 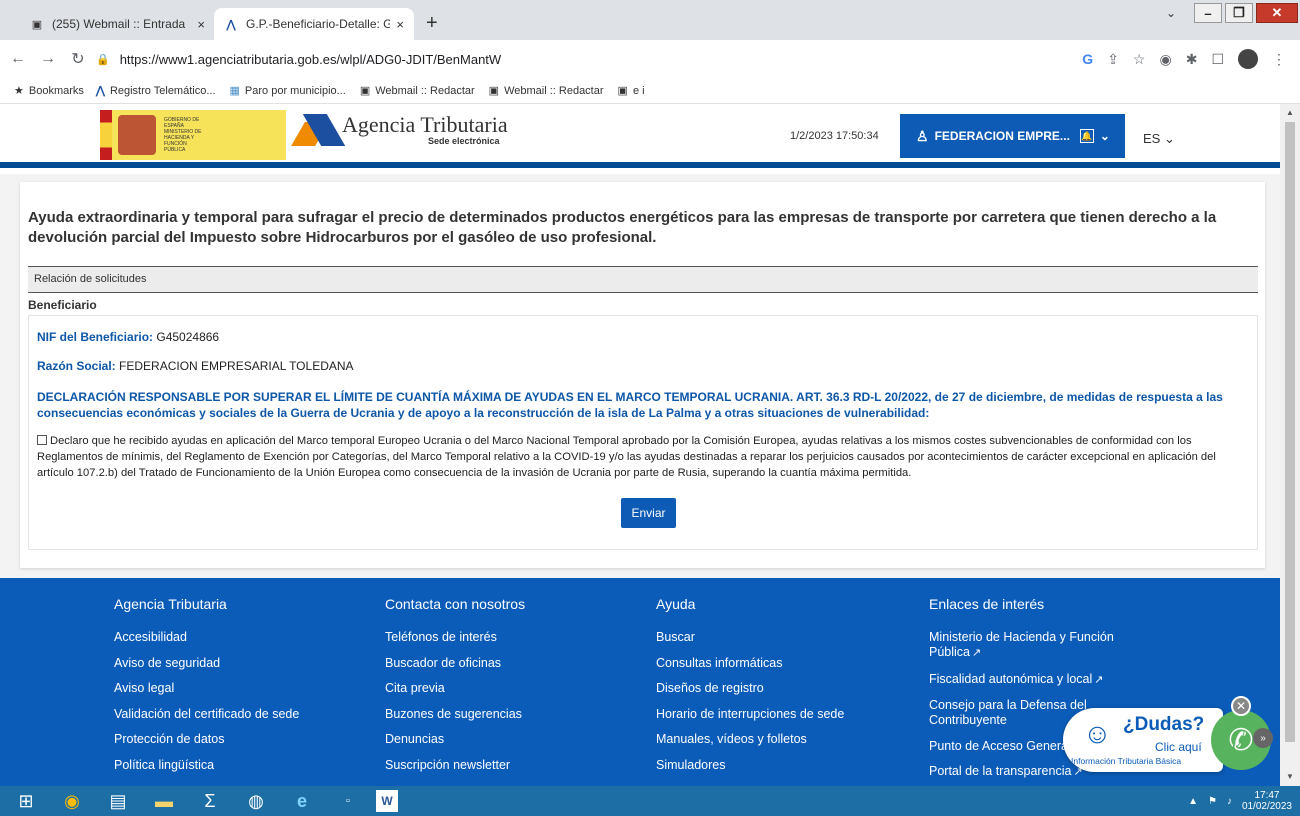 I want to click on file-icon: ▤, so click(x=118, y=801).